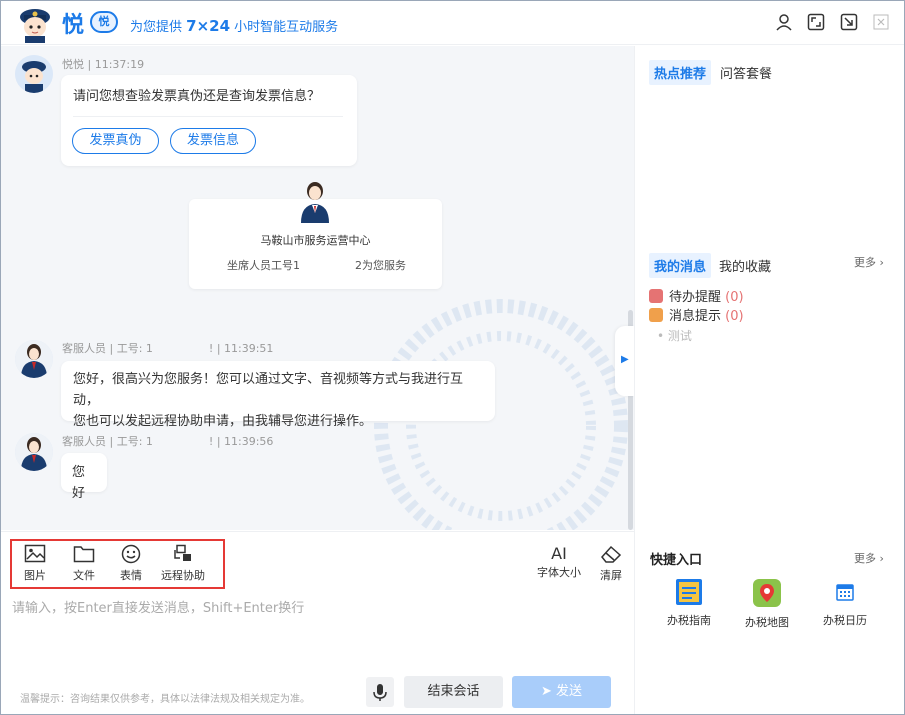  I want to click on minimize-window-icon, so click(849, 22).